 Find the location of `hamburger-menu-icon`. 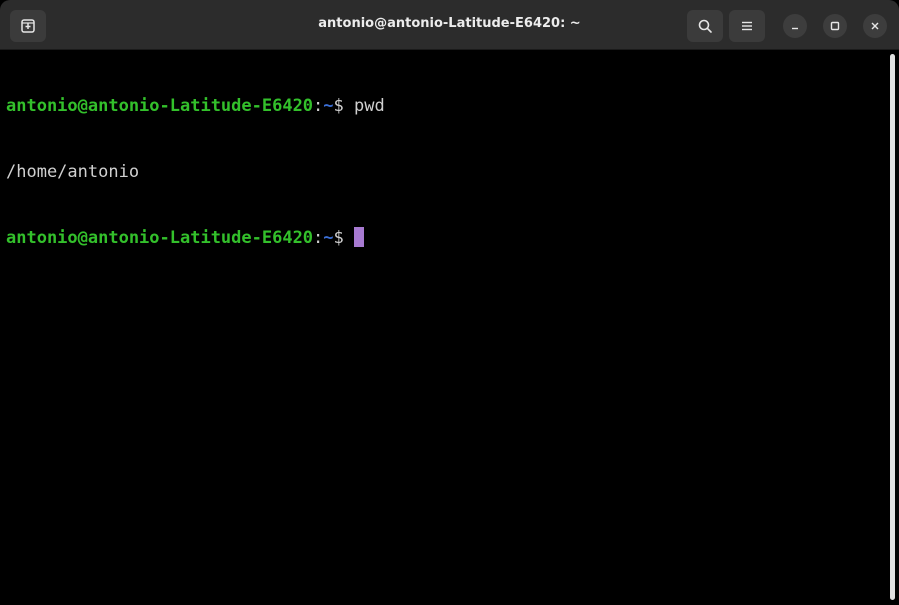

hamburger-menu-icon is located at coordinates (747, 26).